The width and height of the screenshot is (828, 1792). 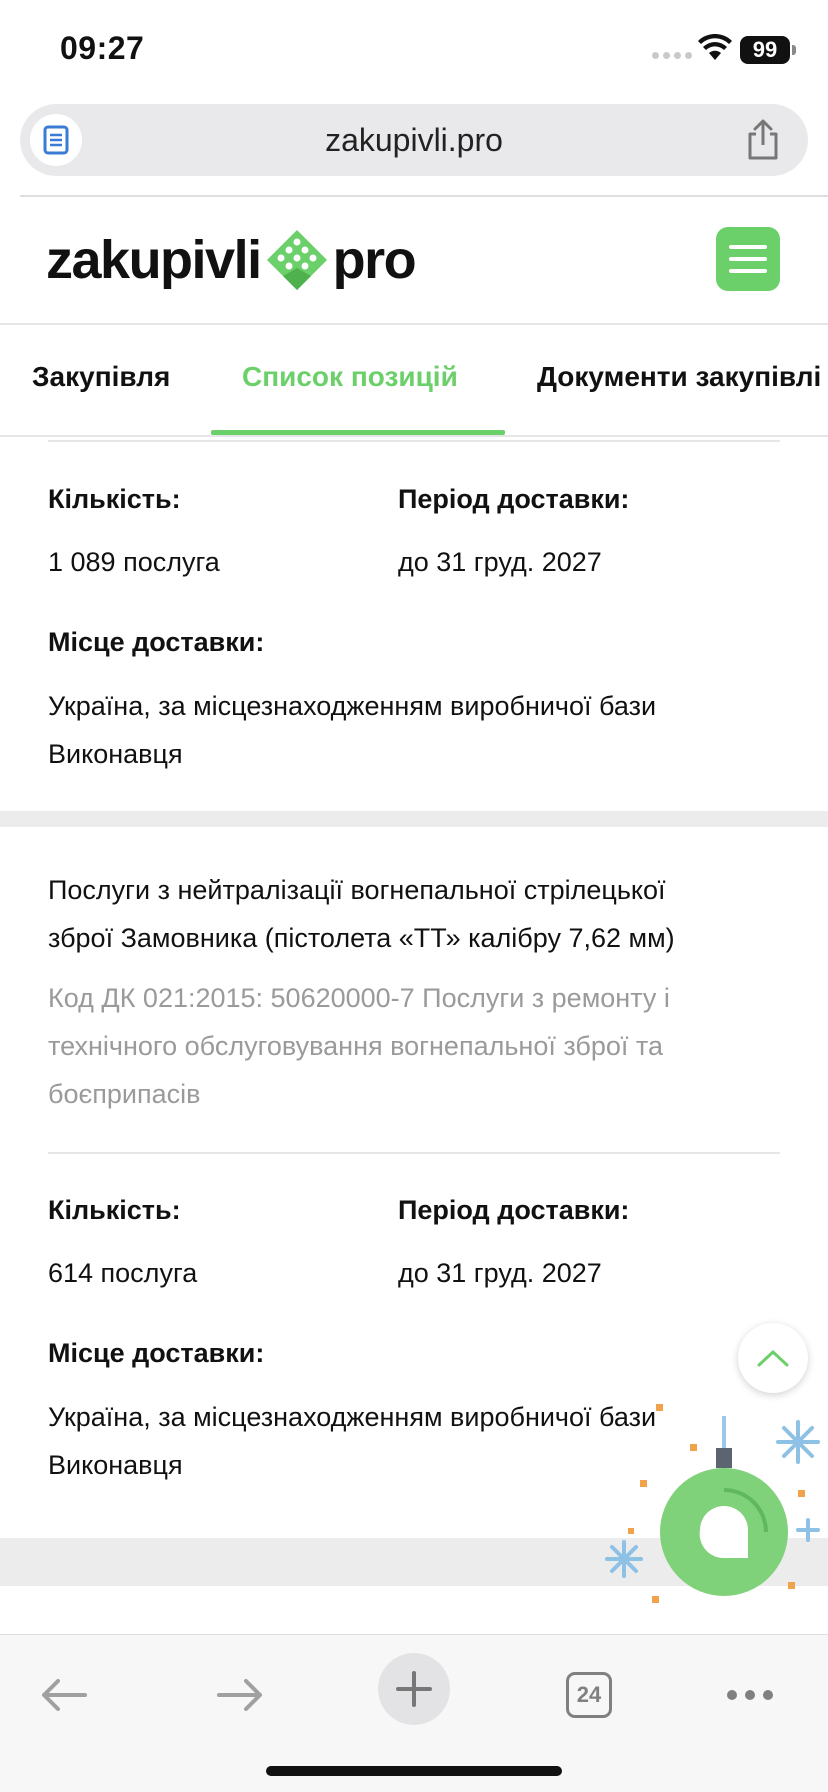 I want to click on chevron-up-icon, so click(x=773, y=1358).